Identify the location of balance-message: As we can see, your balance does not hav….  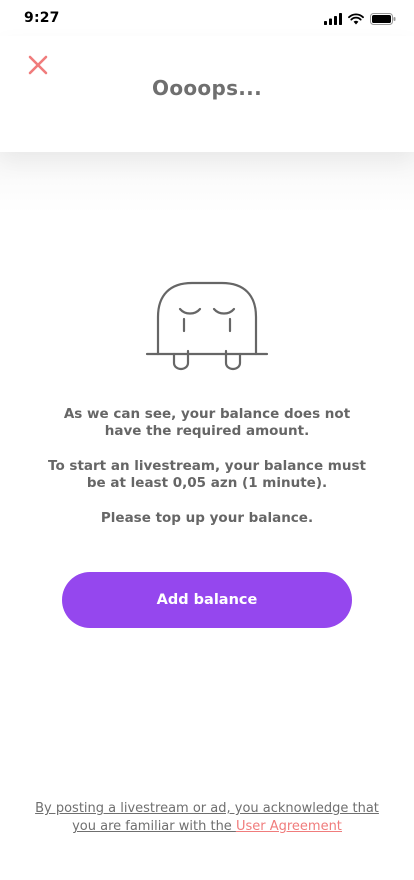
(207, 423).